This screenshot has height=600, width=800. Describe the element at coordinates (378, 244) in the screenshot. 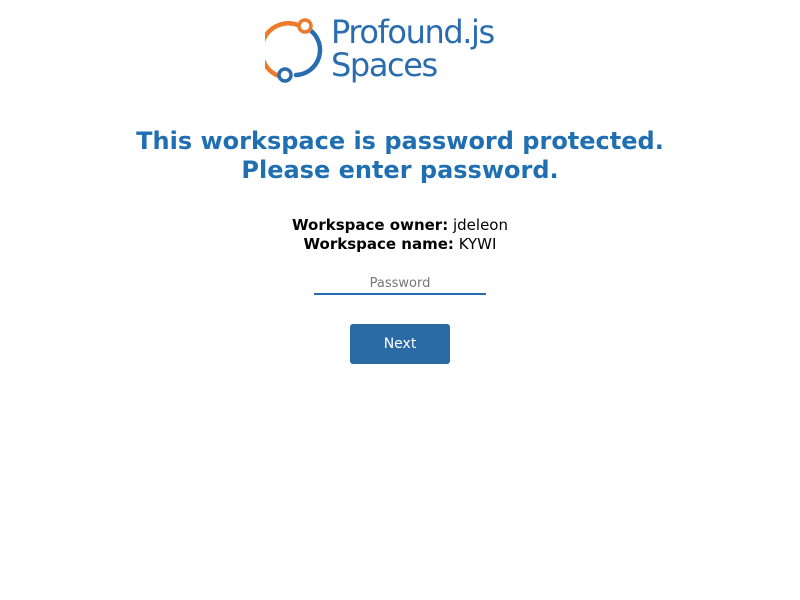

I see `workspace-name-label: Workspace name:` at that location.